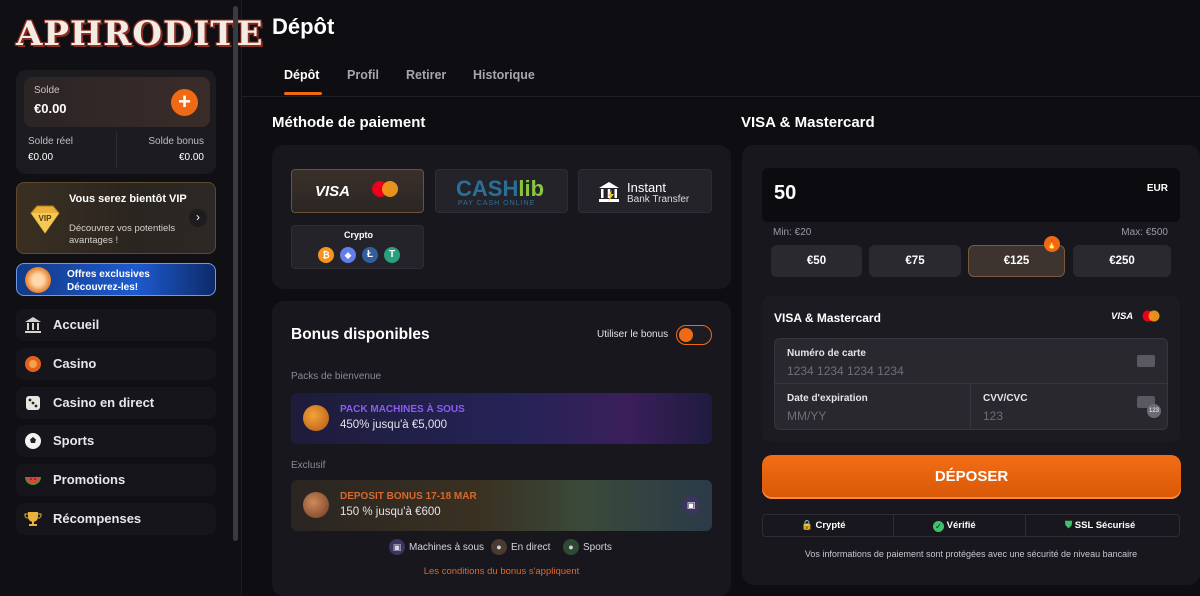  What do you see at coordinates (609, 192) in the screenshot?
I see `bank-icon` at bounding box center [609, 192].